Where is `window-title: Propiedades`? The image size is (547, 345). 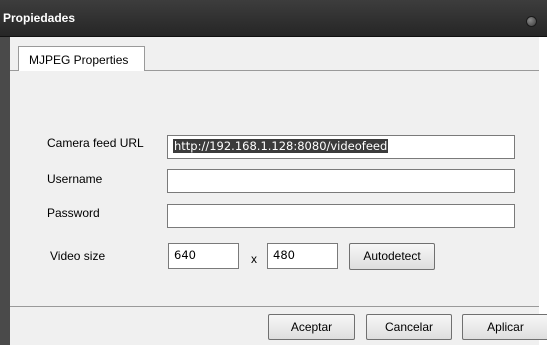 window-title: Propiedades is located at coordinates (39, 18).